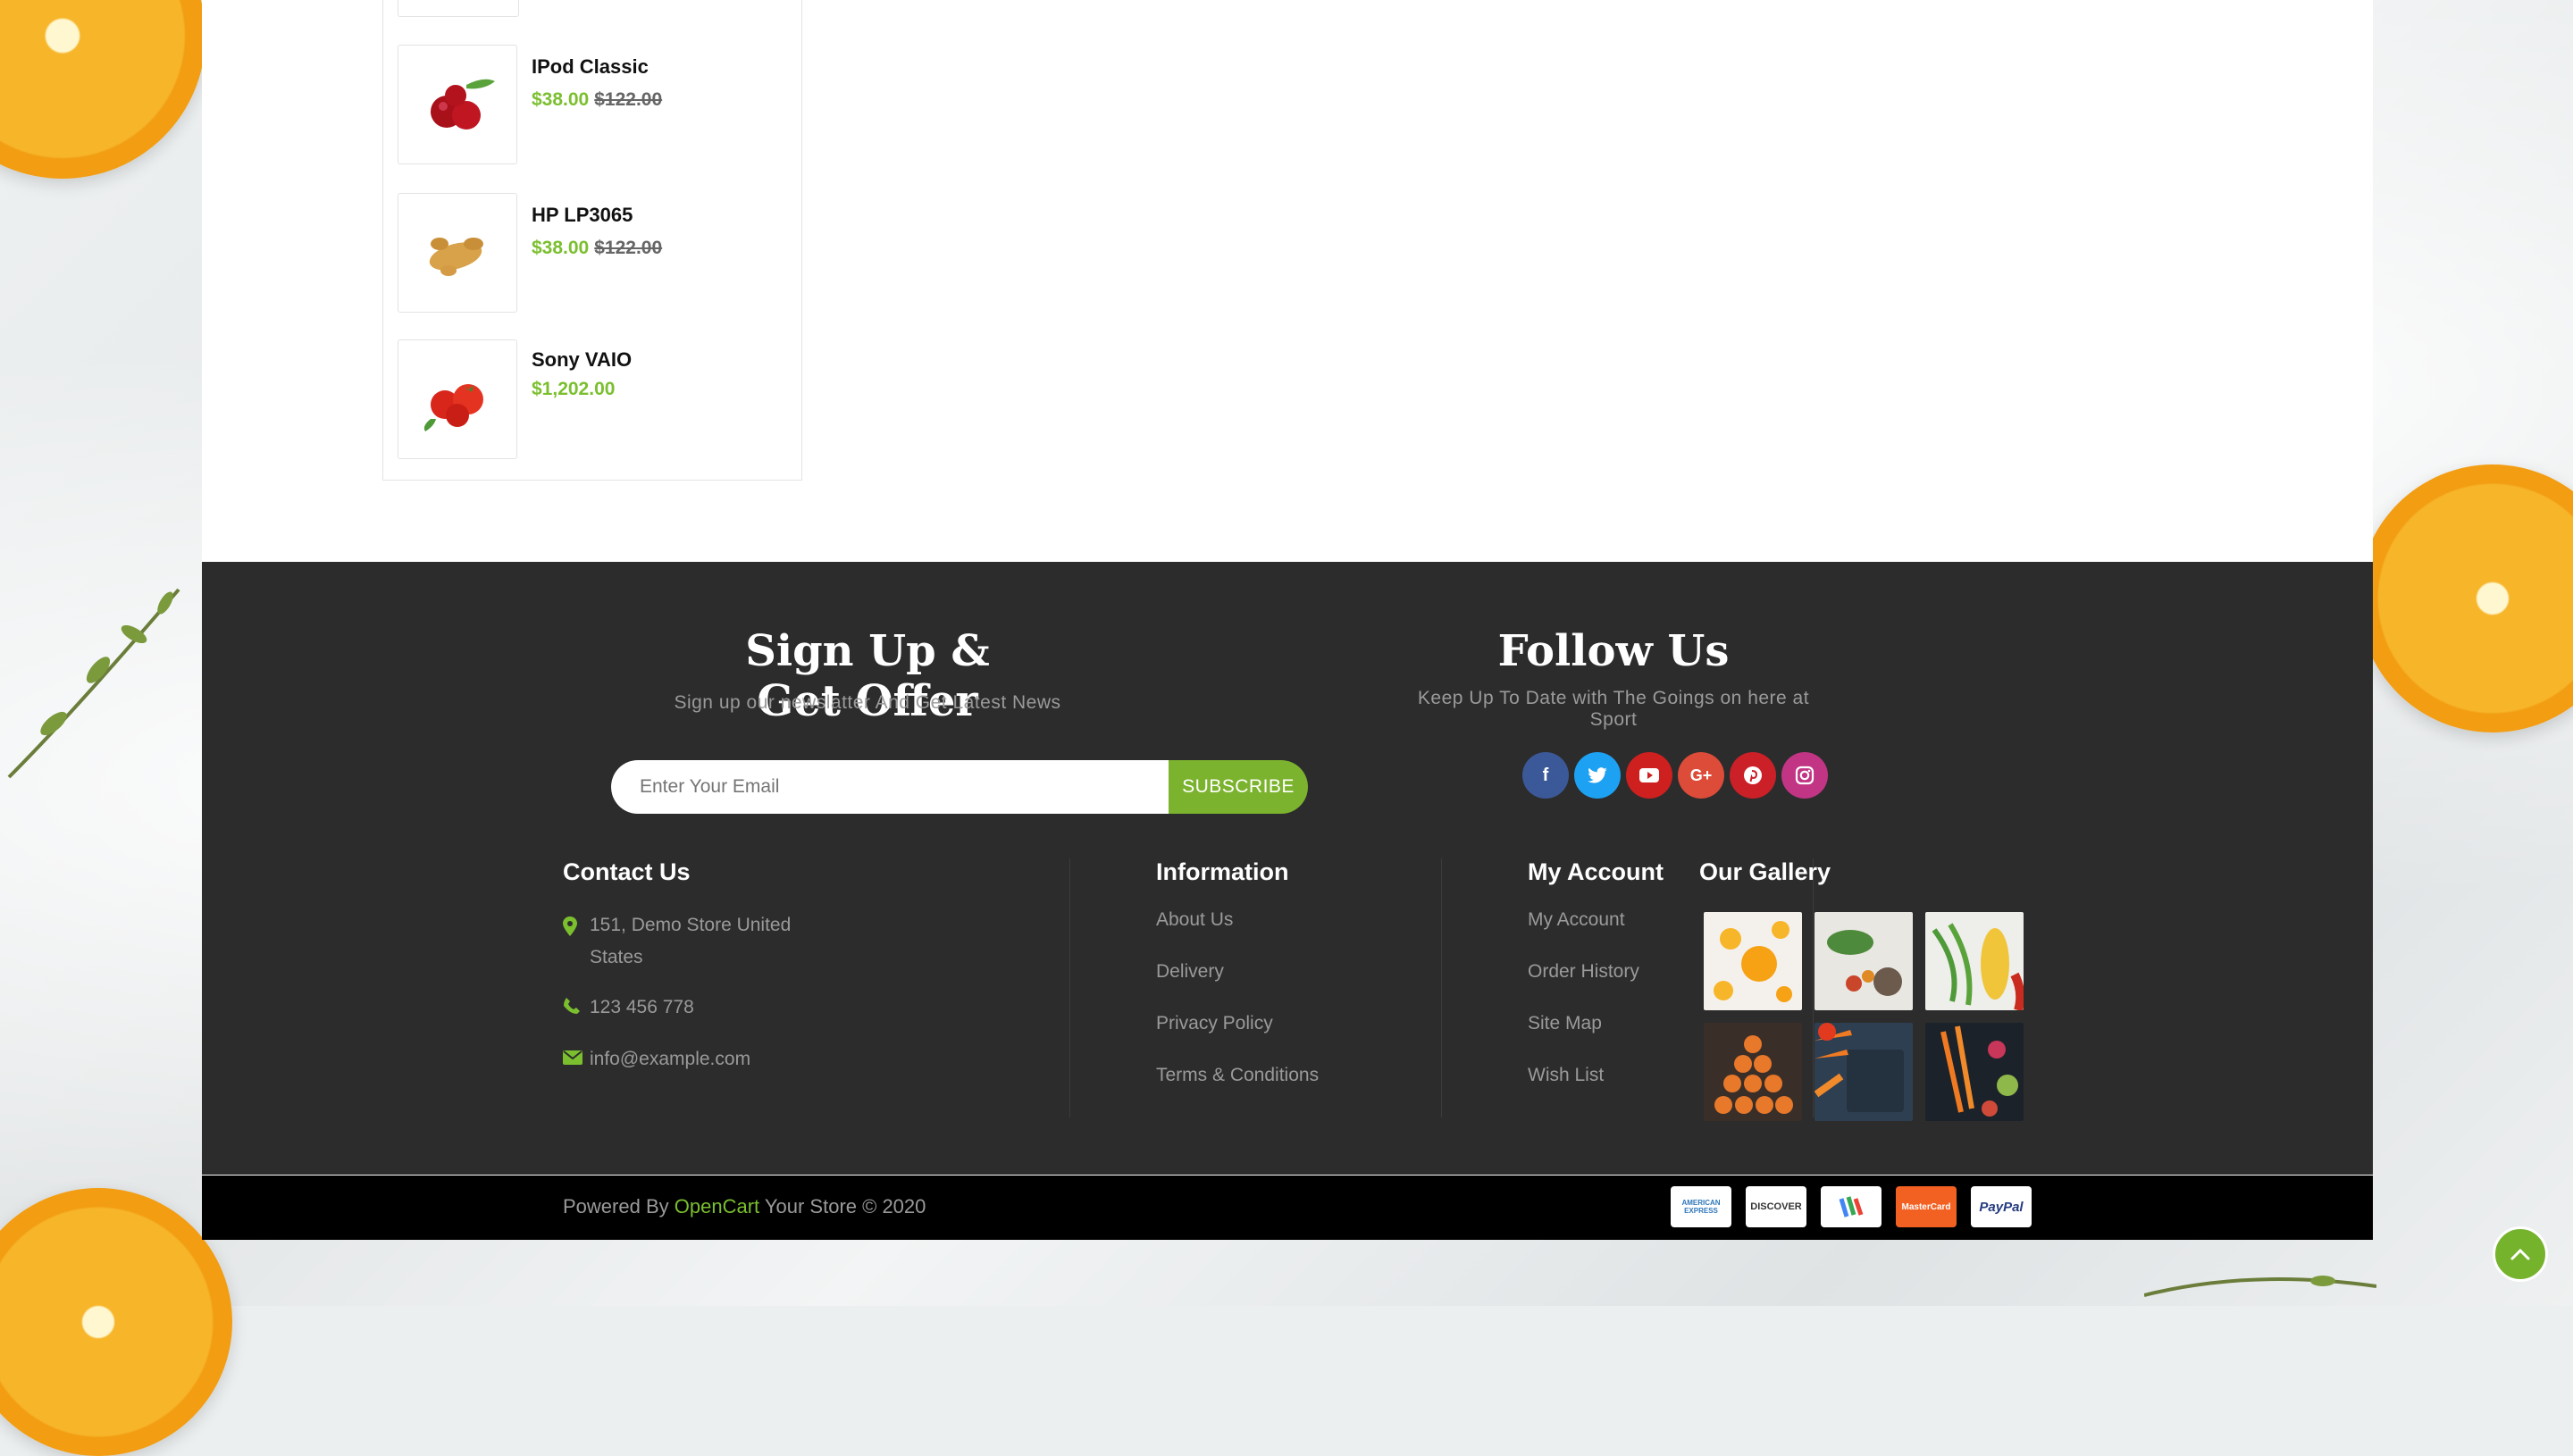 The height and width of the screenshot is (1456, 2573). I want to click on newsletter-form: SUBSCRIBE, so click(960, 787).